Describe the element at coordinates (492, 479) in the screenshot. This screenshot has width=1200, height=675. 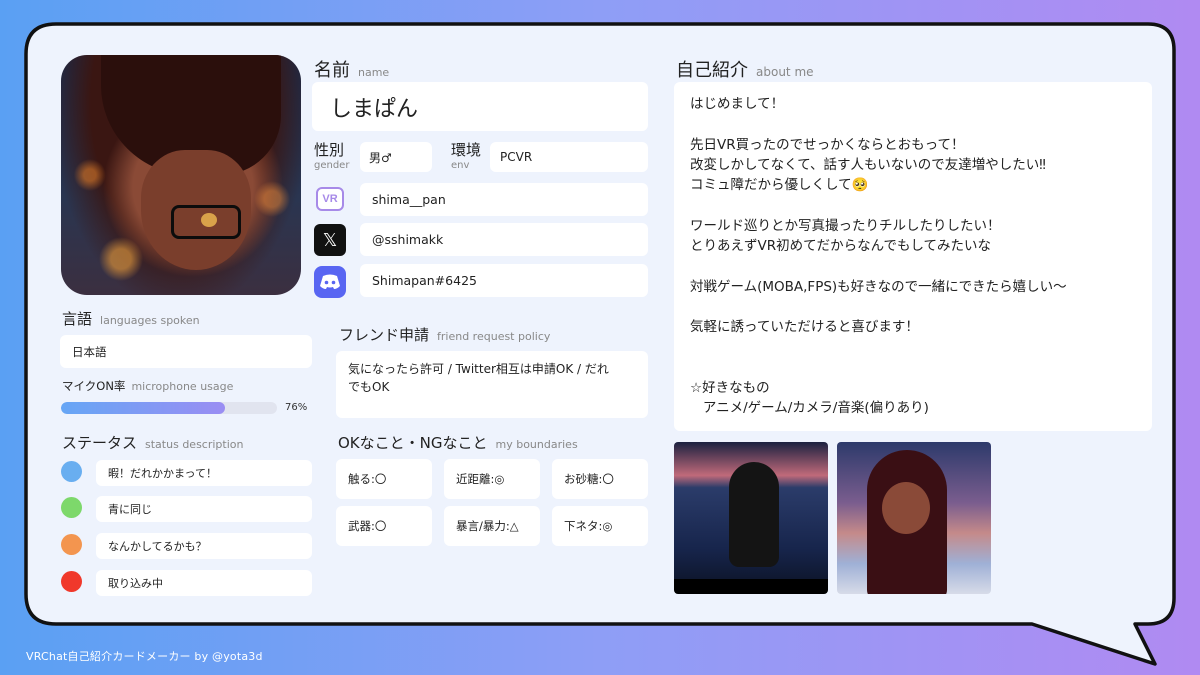
I see `boundary-item: 近距離:◎` at that location.